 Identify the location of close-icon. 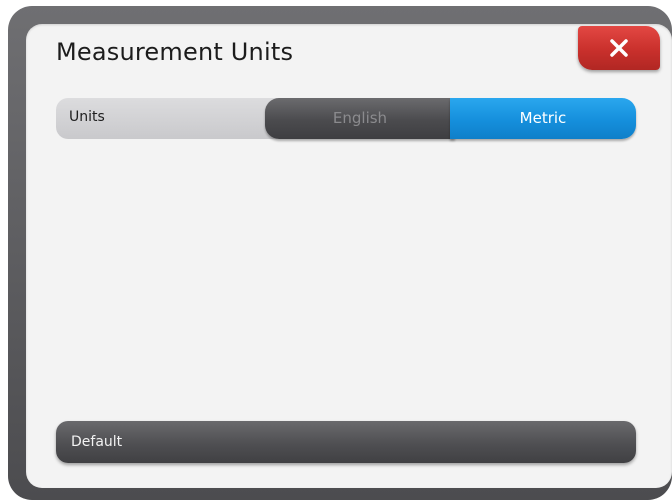
(619, 48).